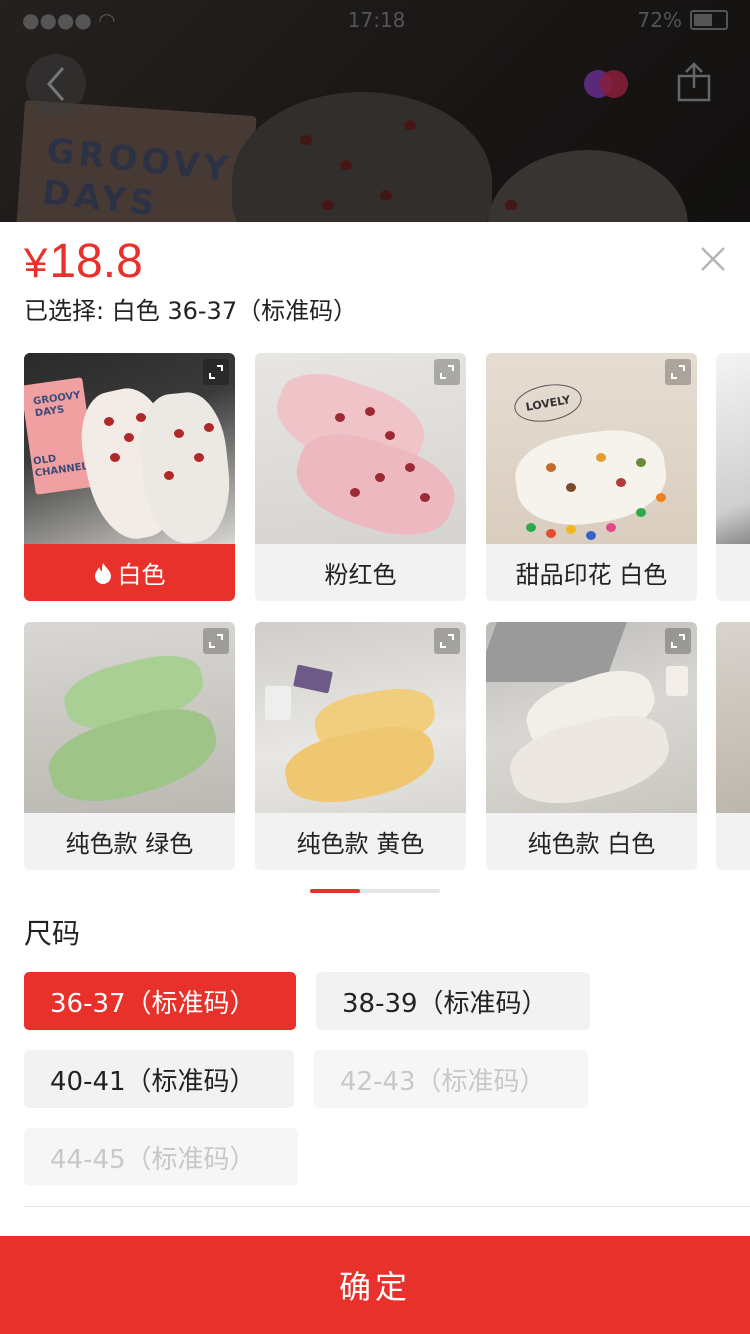 Image resolution: width=750 pixels, height=1334 pixels. I want to click on color-label: 纯色款 绿色, so click(129, 841).